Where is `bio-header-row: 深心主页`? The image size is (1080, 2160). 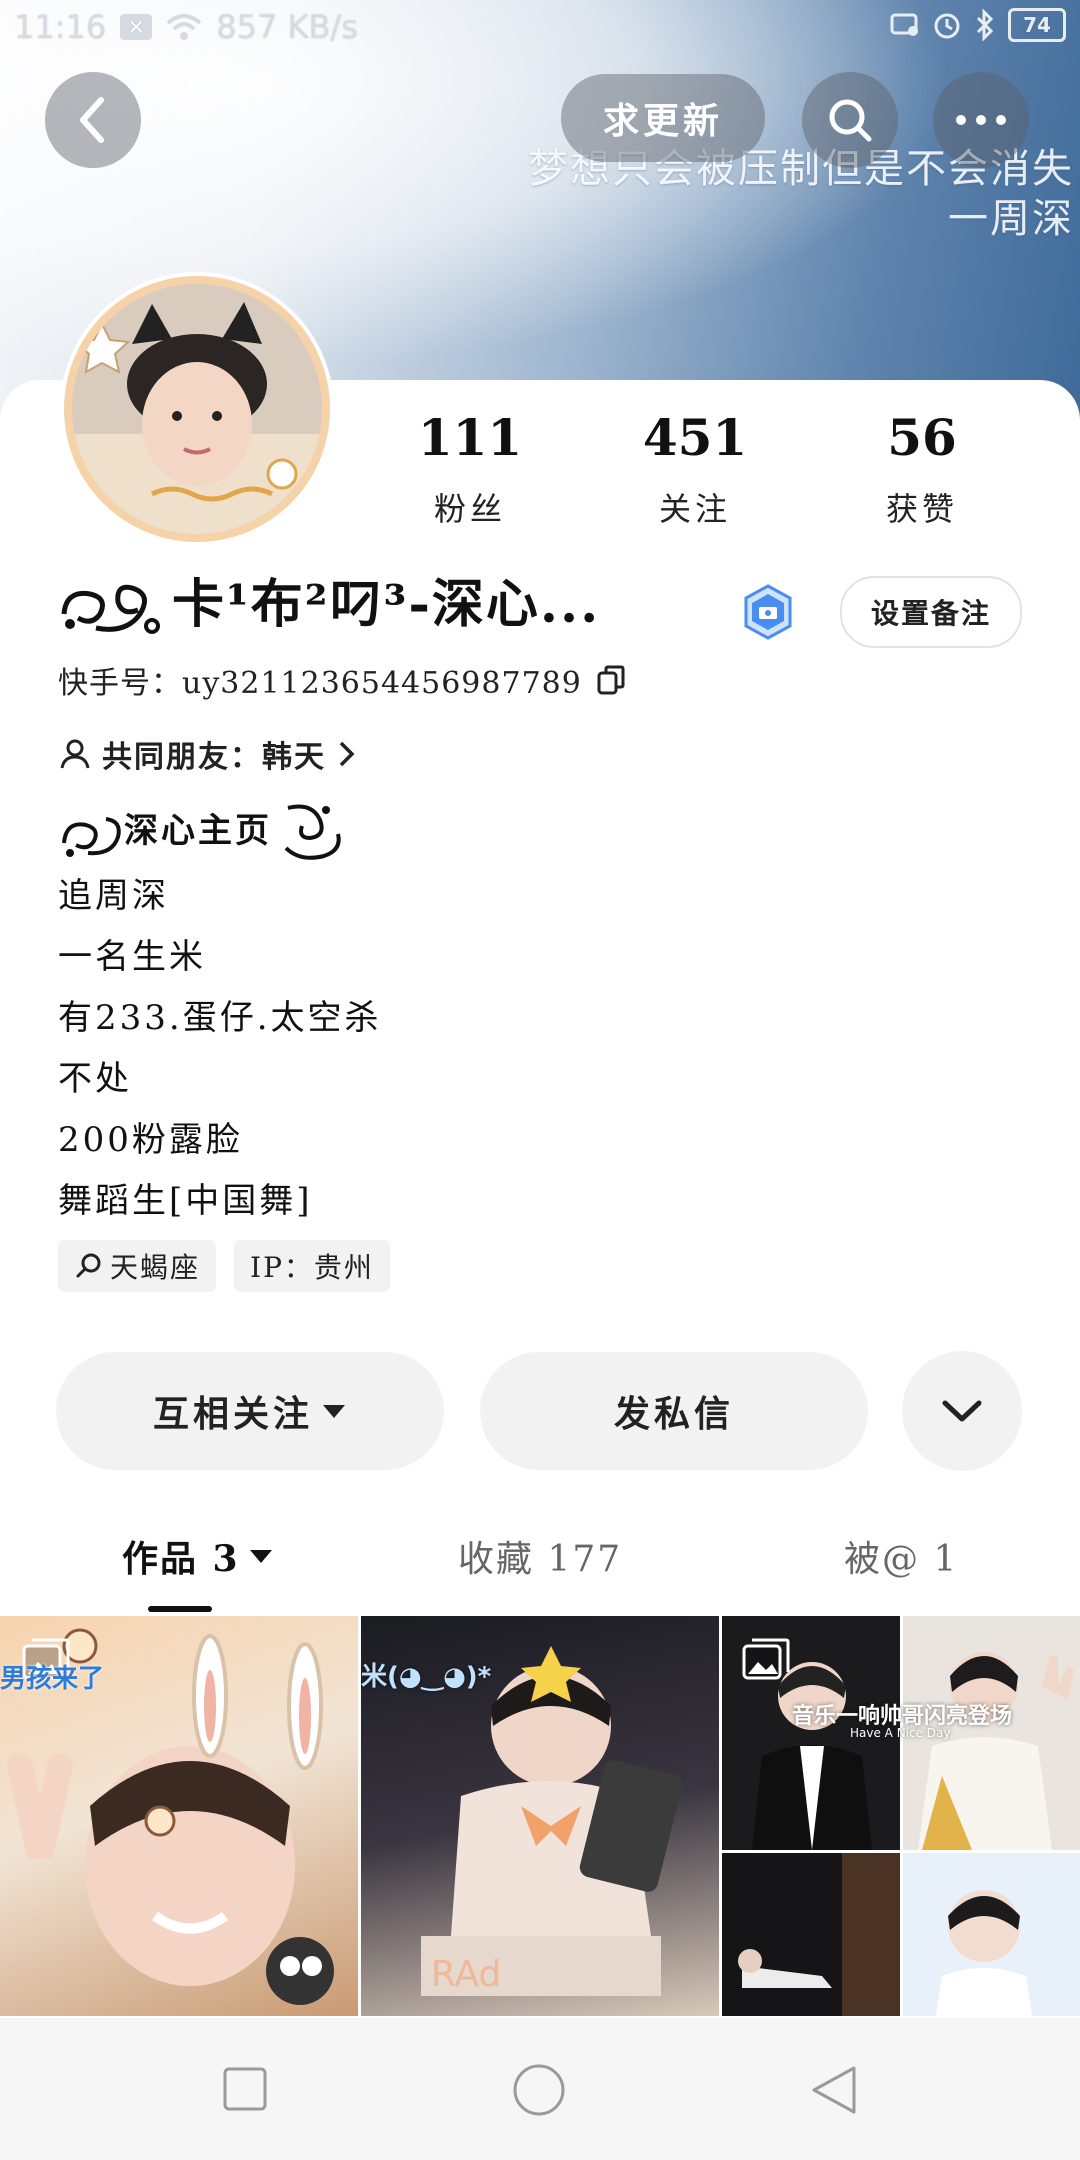 bio-header-row: 深心主页 is located at coordinates (220, 831).